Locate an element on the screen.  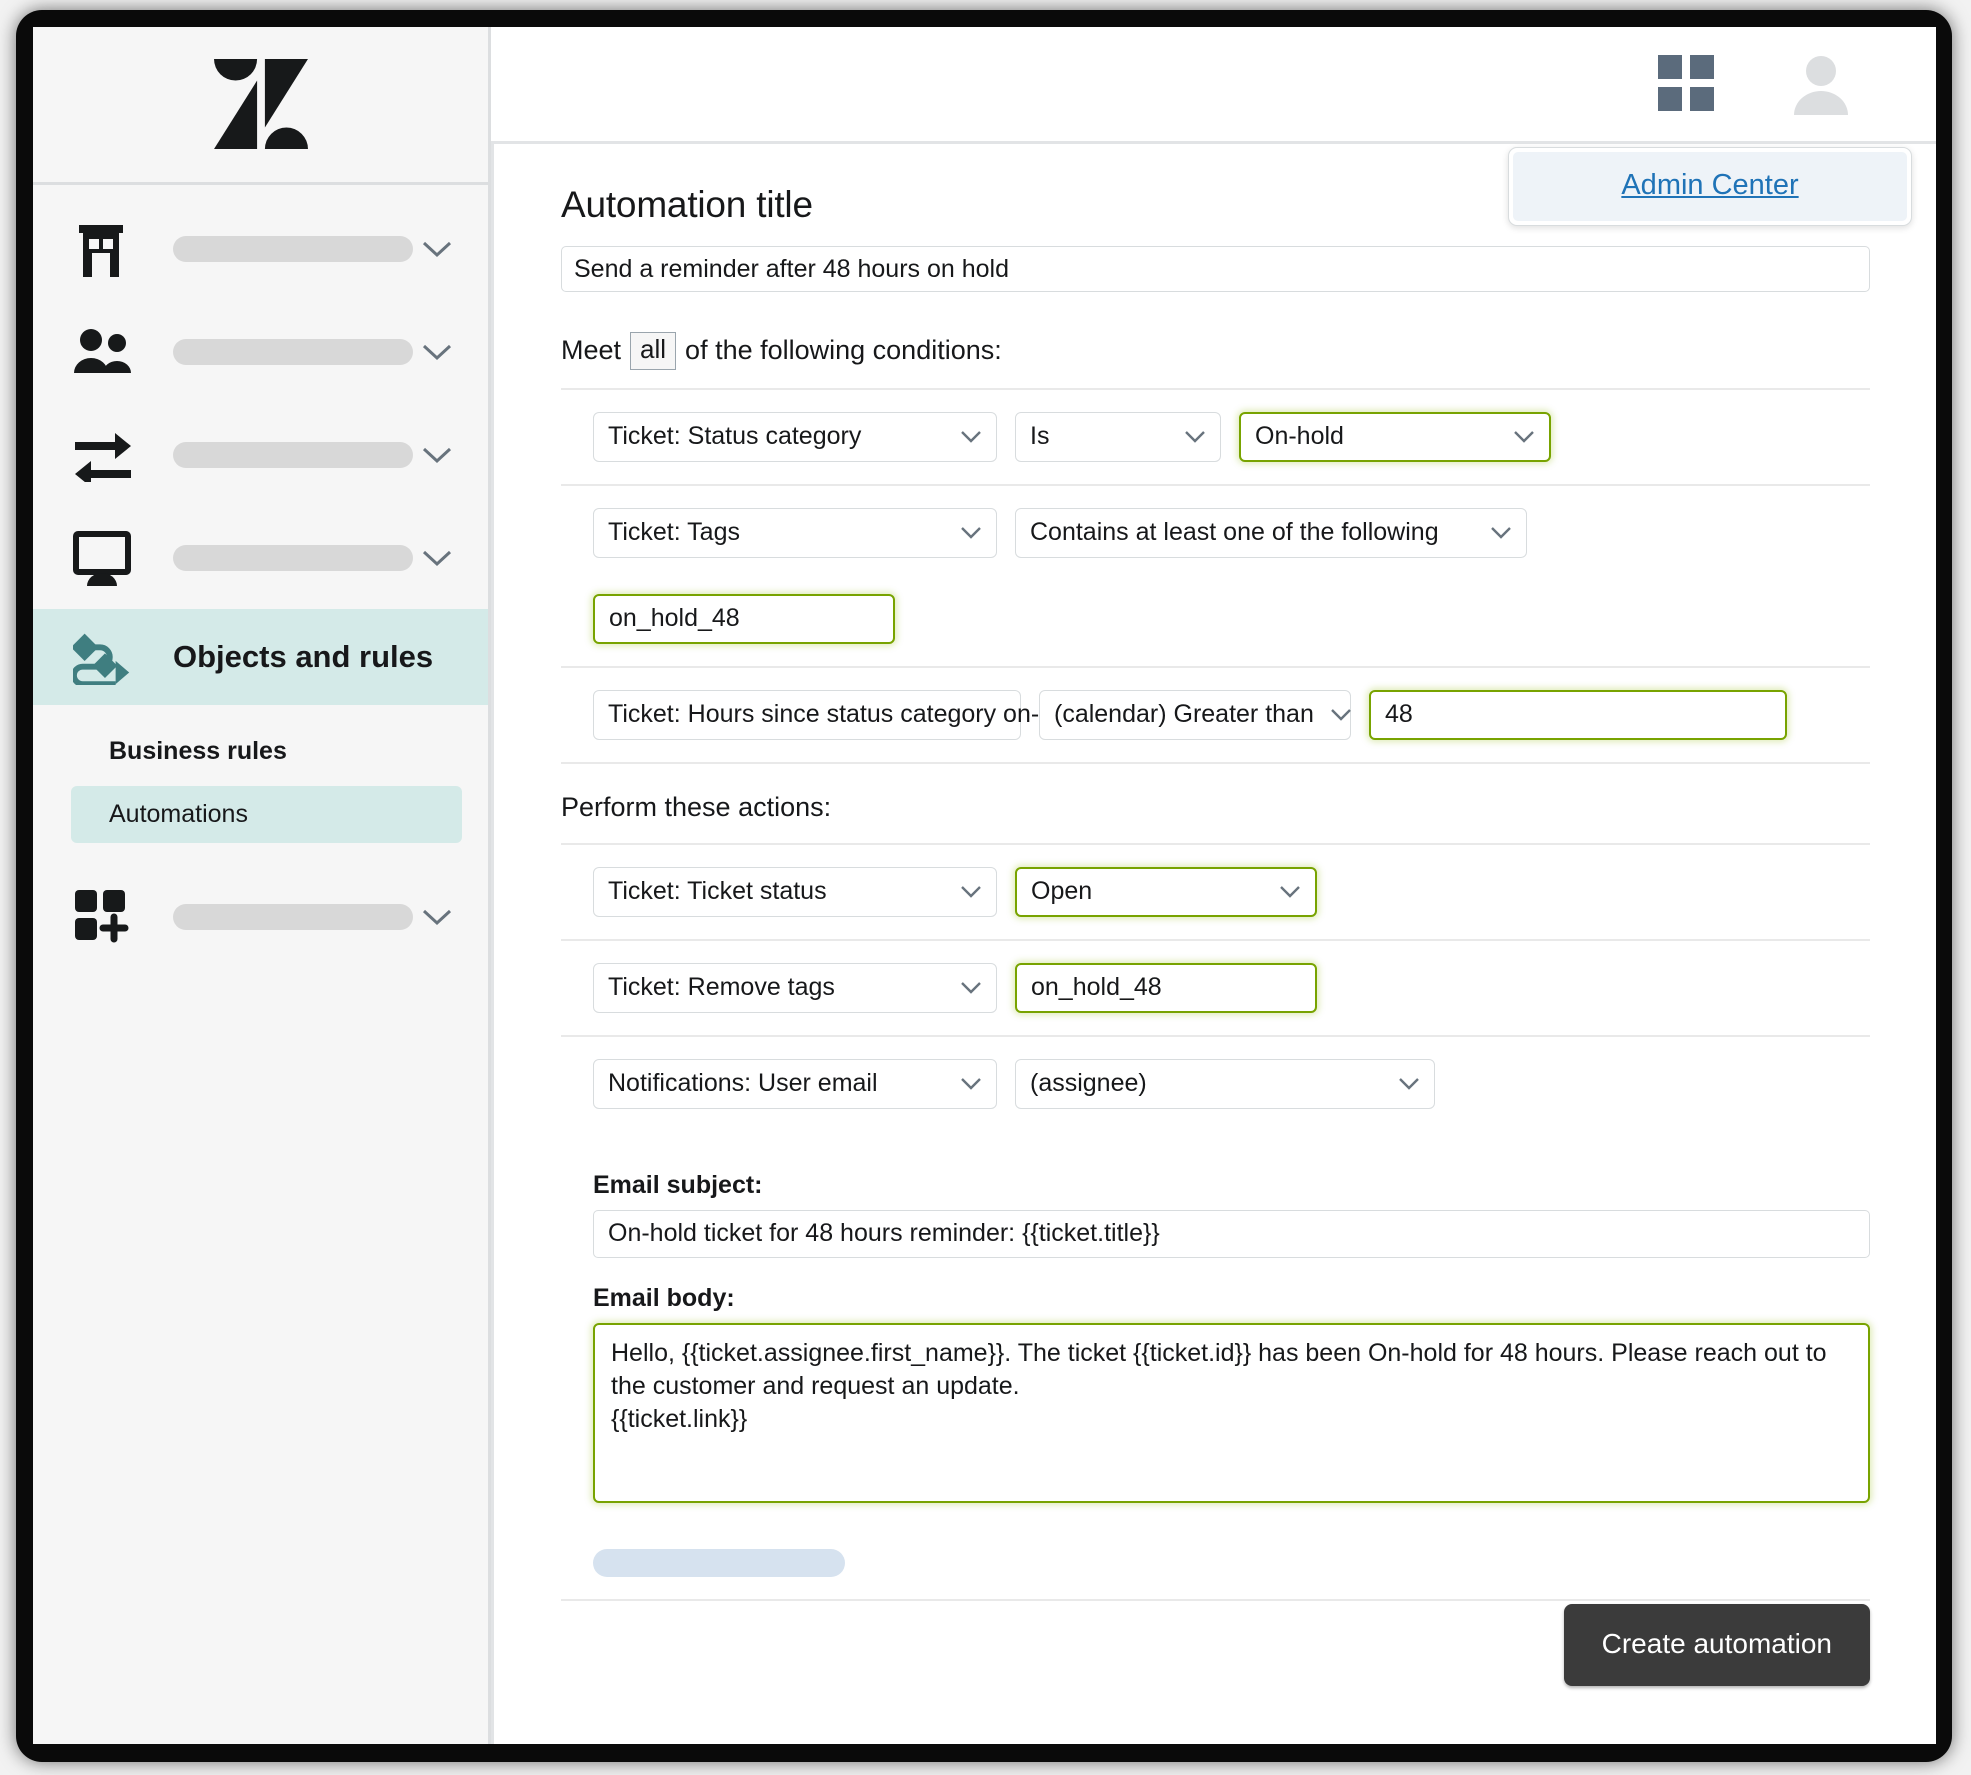
action-field-select: Notifications: User email is located at coordinates (795, 1083).